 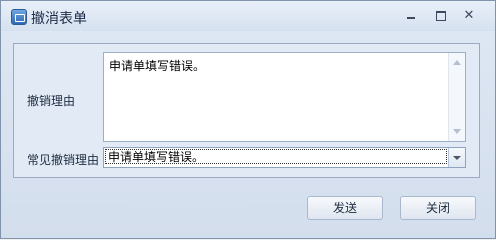 I want to click on minimize-button, so click(x=411, y=16).